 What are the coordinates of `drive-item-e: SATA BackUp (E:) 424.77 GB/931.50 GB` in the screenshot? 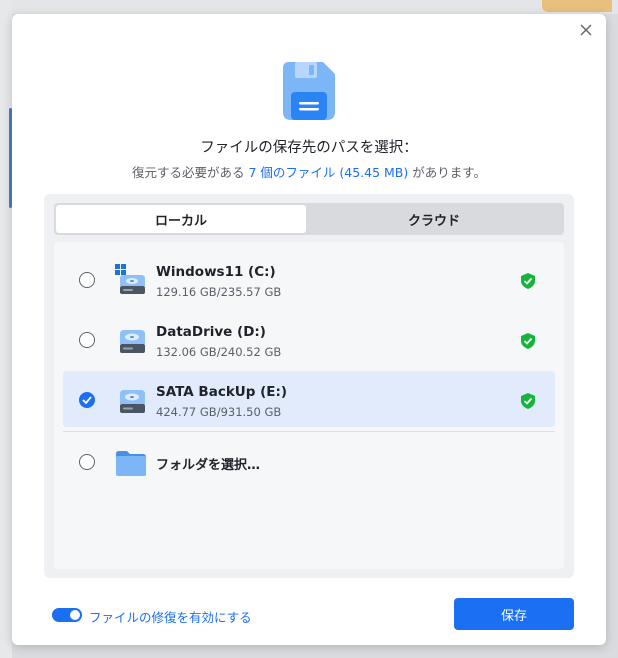 It's located at (309, 399).